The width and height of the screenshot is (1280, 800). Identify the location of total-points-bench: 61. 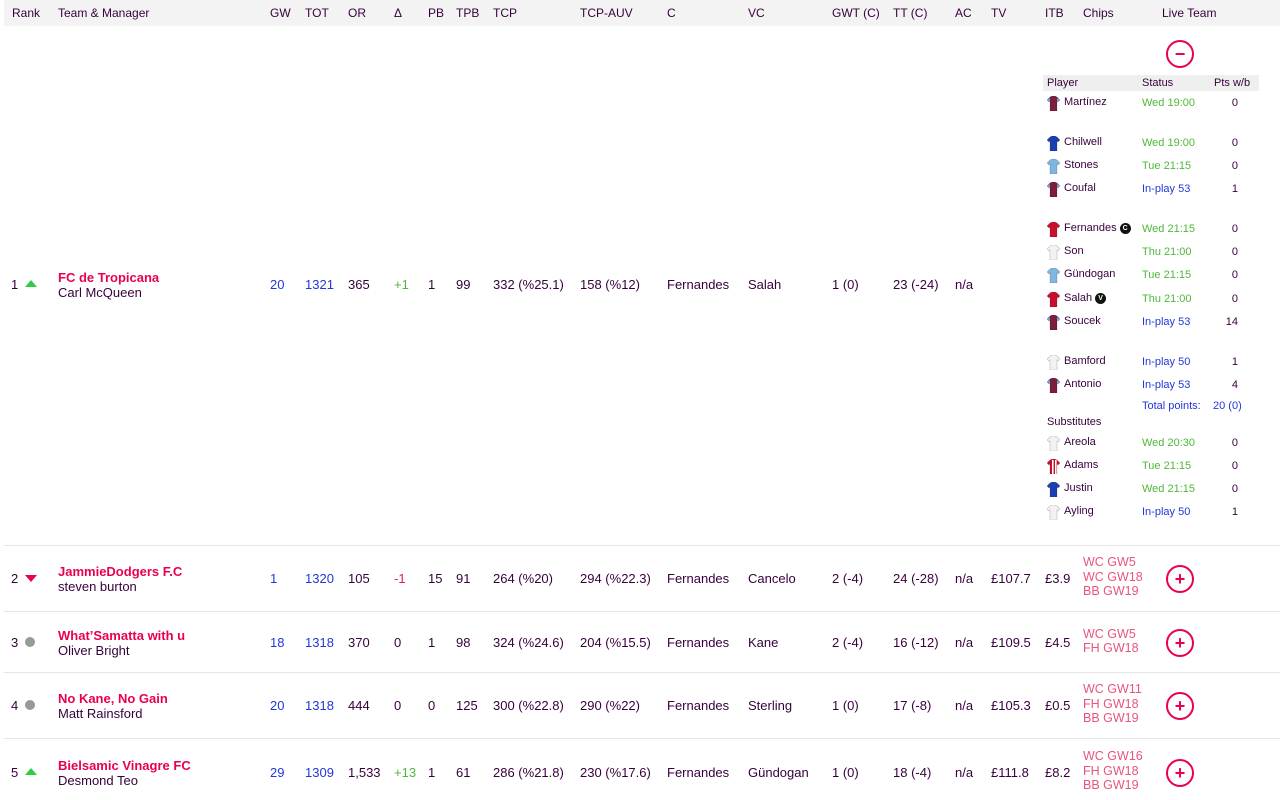
(463, 772).